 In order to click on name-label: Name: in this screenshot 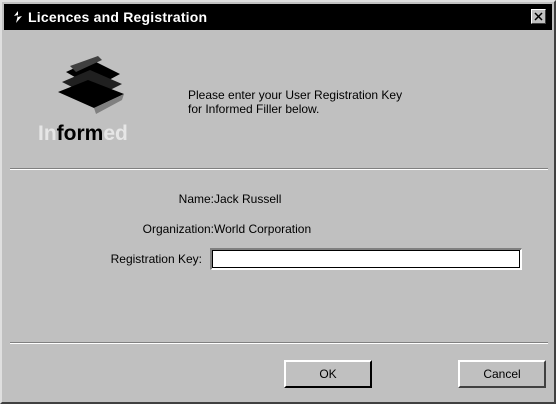, I will do `click(196, 199)`.